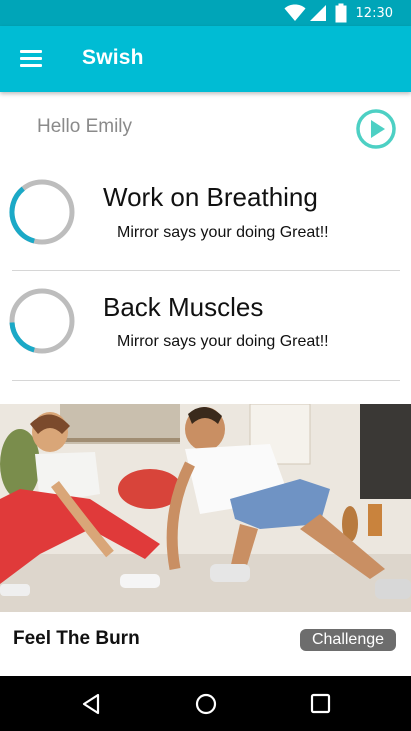 Image resolution: width=411 pixels, height=731 pixels. I want to click on home-icon, so click(206, 704).